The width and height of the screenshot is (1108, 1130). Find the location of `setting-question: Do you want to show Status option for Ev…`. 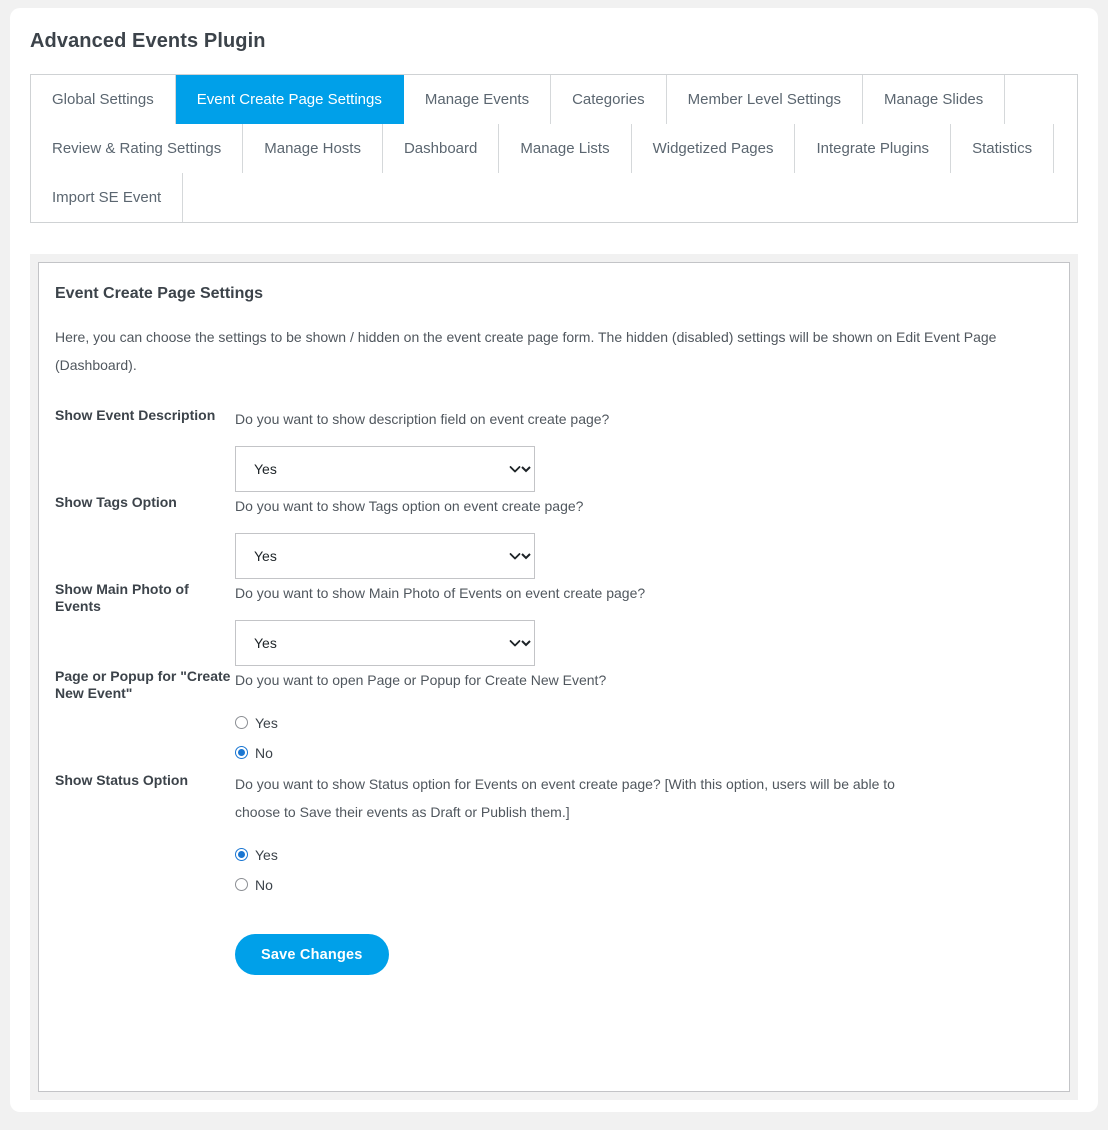

setting-question: Do you want to show Status option for Ev… is located at coordinates (565, 798).